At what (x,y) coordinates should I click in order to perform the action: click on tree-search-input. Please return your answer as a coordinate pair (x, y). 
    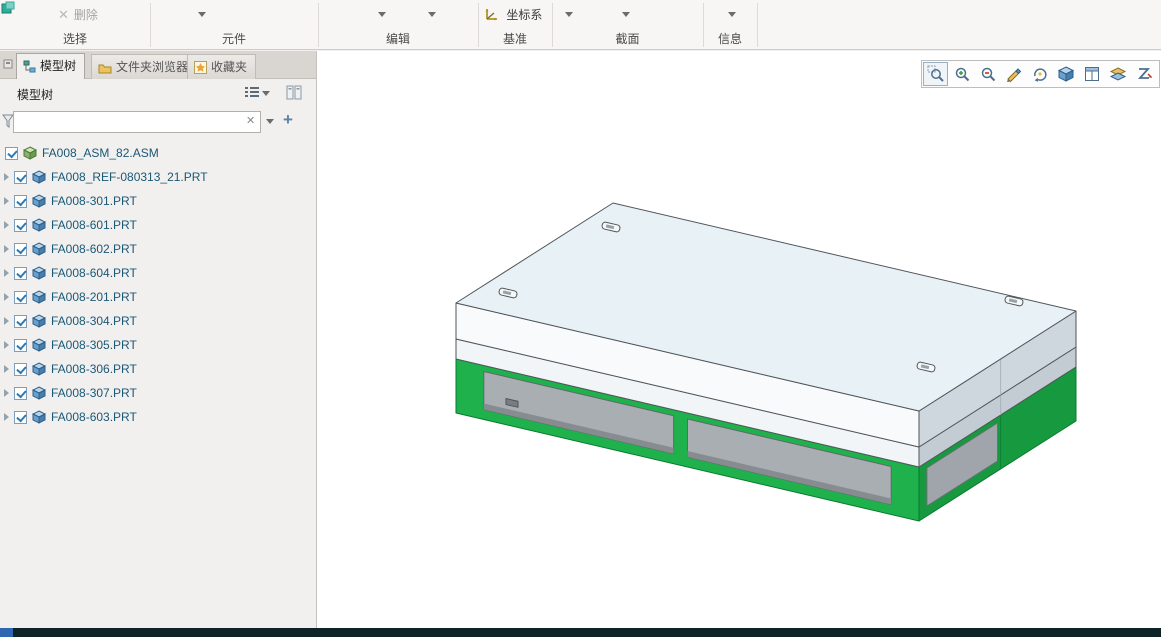
    Looking at the image, I should click on (137, 122).